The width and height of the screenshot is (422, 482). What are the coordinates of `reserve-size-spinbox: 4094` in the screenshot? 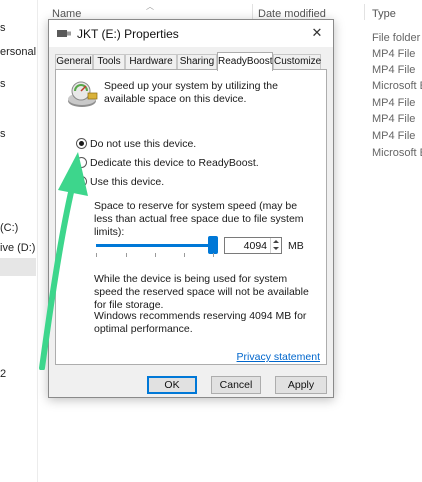 It's located at (253, 245).